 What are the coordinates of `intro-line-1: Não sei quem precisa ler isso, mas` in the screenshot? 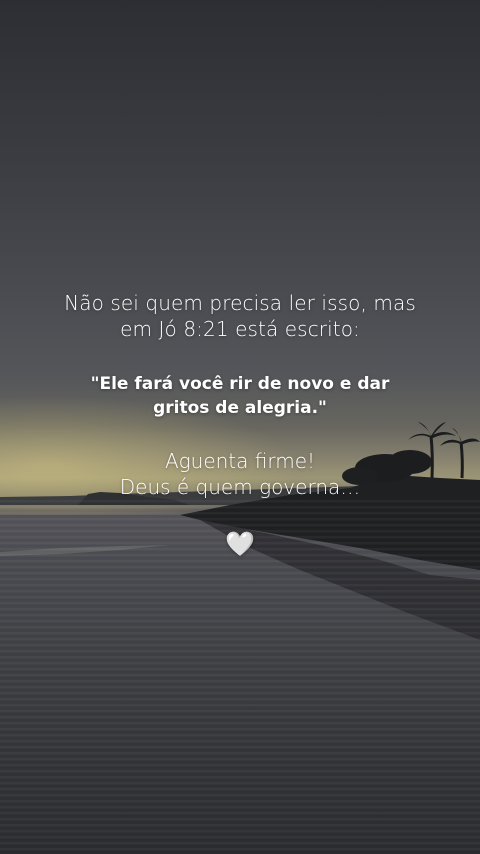 It's located at (240, 303).